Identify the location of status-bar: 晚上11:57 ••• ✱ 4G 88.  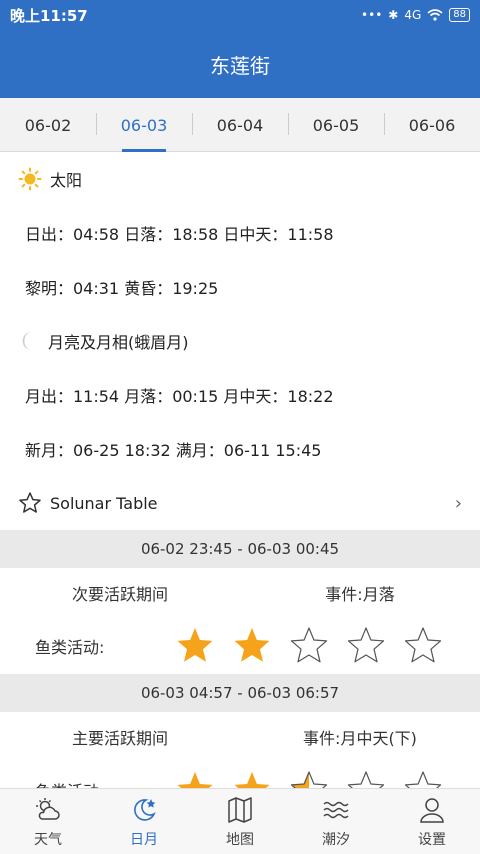
(240, 15).